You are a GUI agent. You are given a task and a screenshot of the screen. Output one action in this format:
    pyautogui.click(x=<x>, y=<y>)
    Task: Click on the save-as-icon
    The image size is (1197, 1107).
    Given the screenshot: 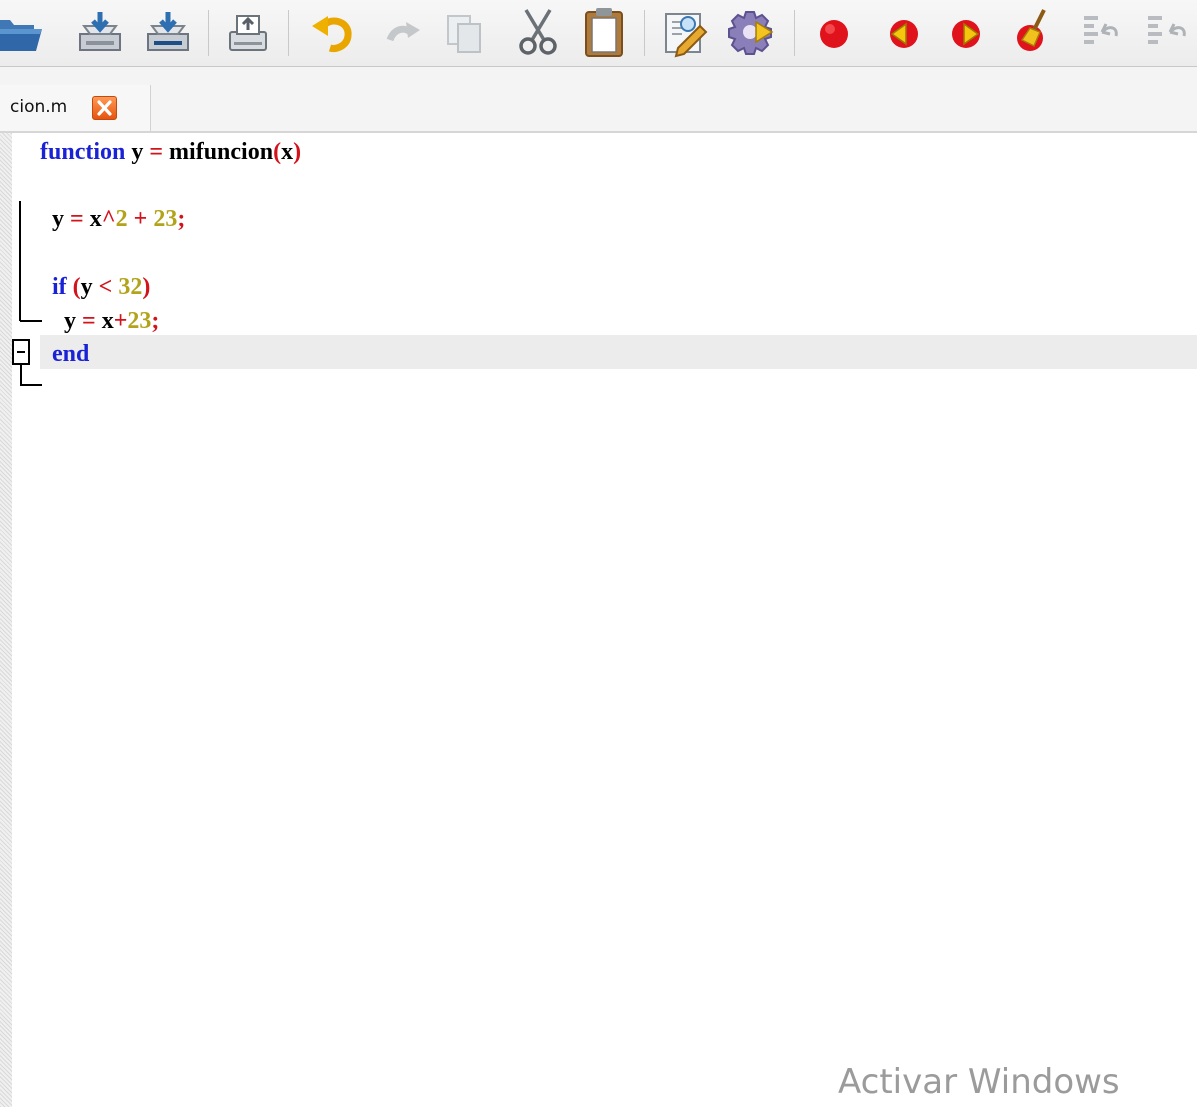 What is the action you would take?
    pyautogui.click(x=168, y=32)
    